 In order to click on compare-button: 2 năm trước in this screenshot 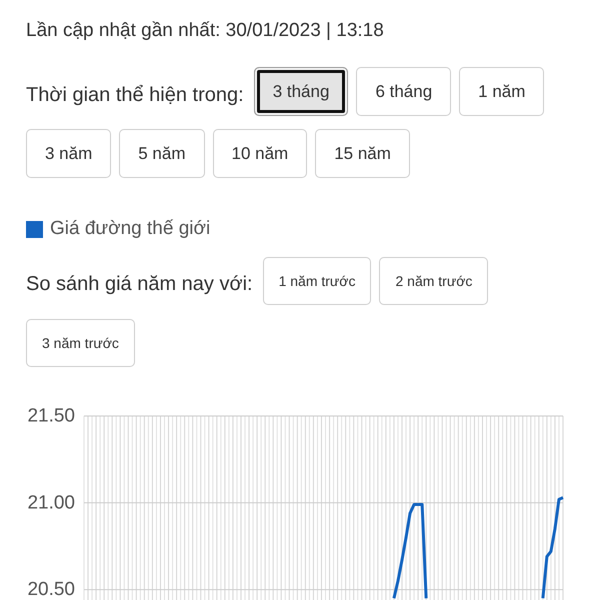, I will do `click(433, 281)`.